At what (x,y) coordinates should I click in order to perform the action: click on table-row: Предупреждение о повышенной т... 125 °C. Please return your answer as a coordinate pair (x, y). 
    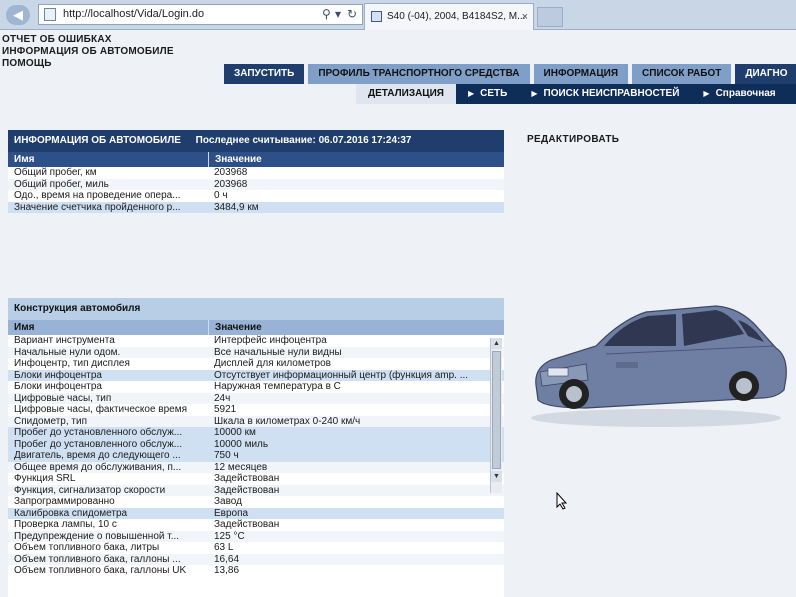
    Looking at the image, I should click on (256, 536).